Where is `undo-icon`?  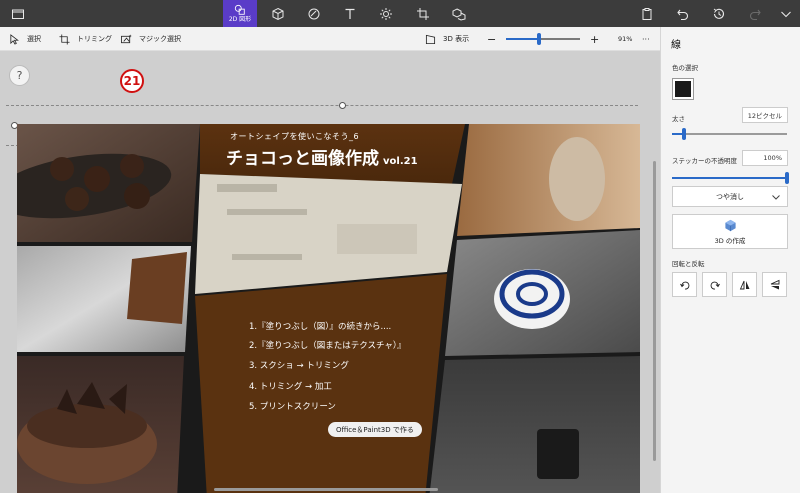 undo-icon is located at coordinates (683, 14).